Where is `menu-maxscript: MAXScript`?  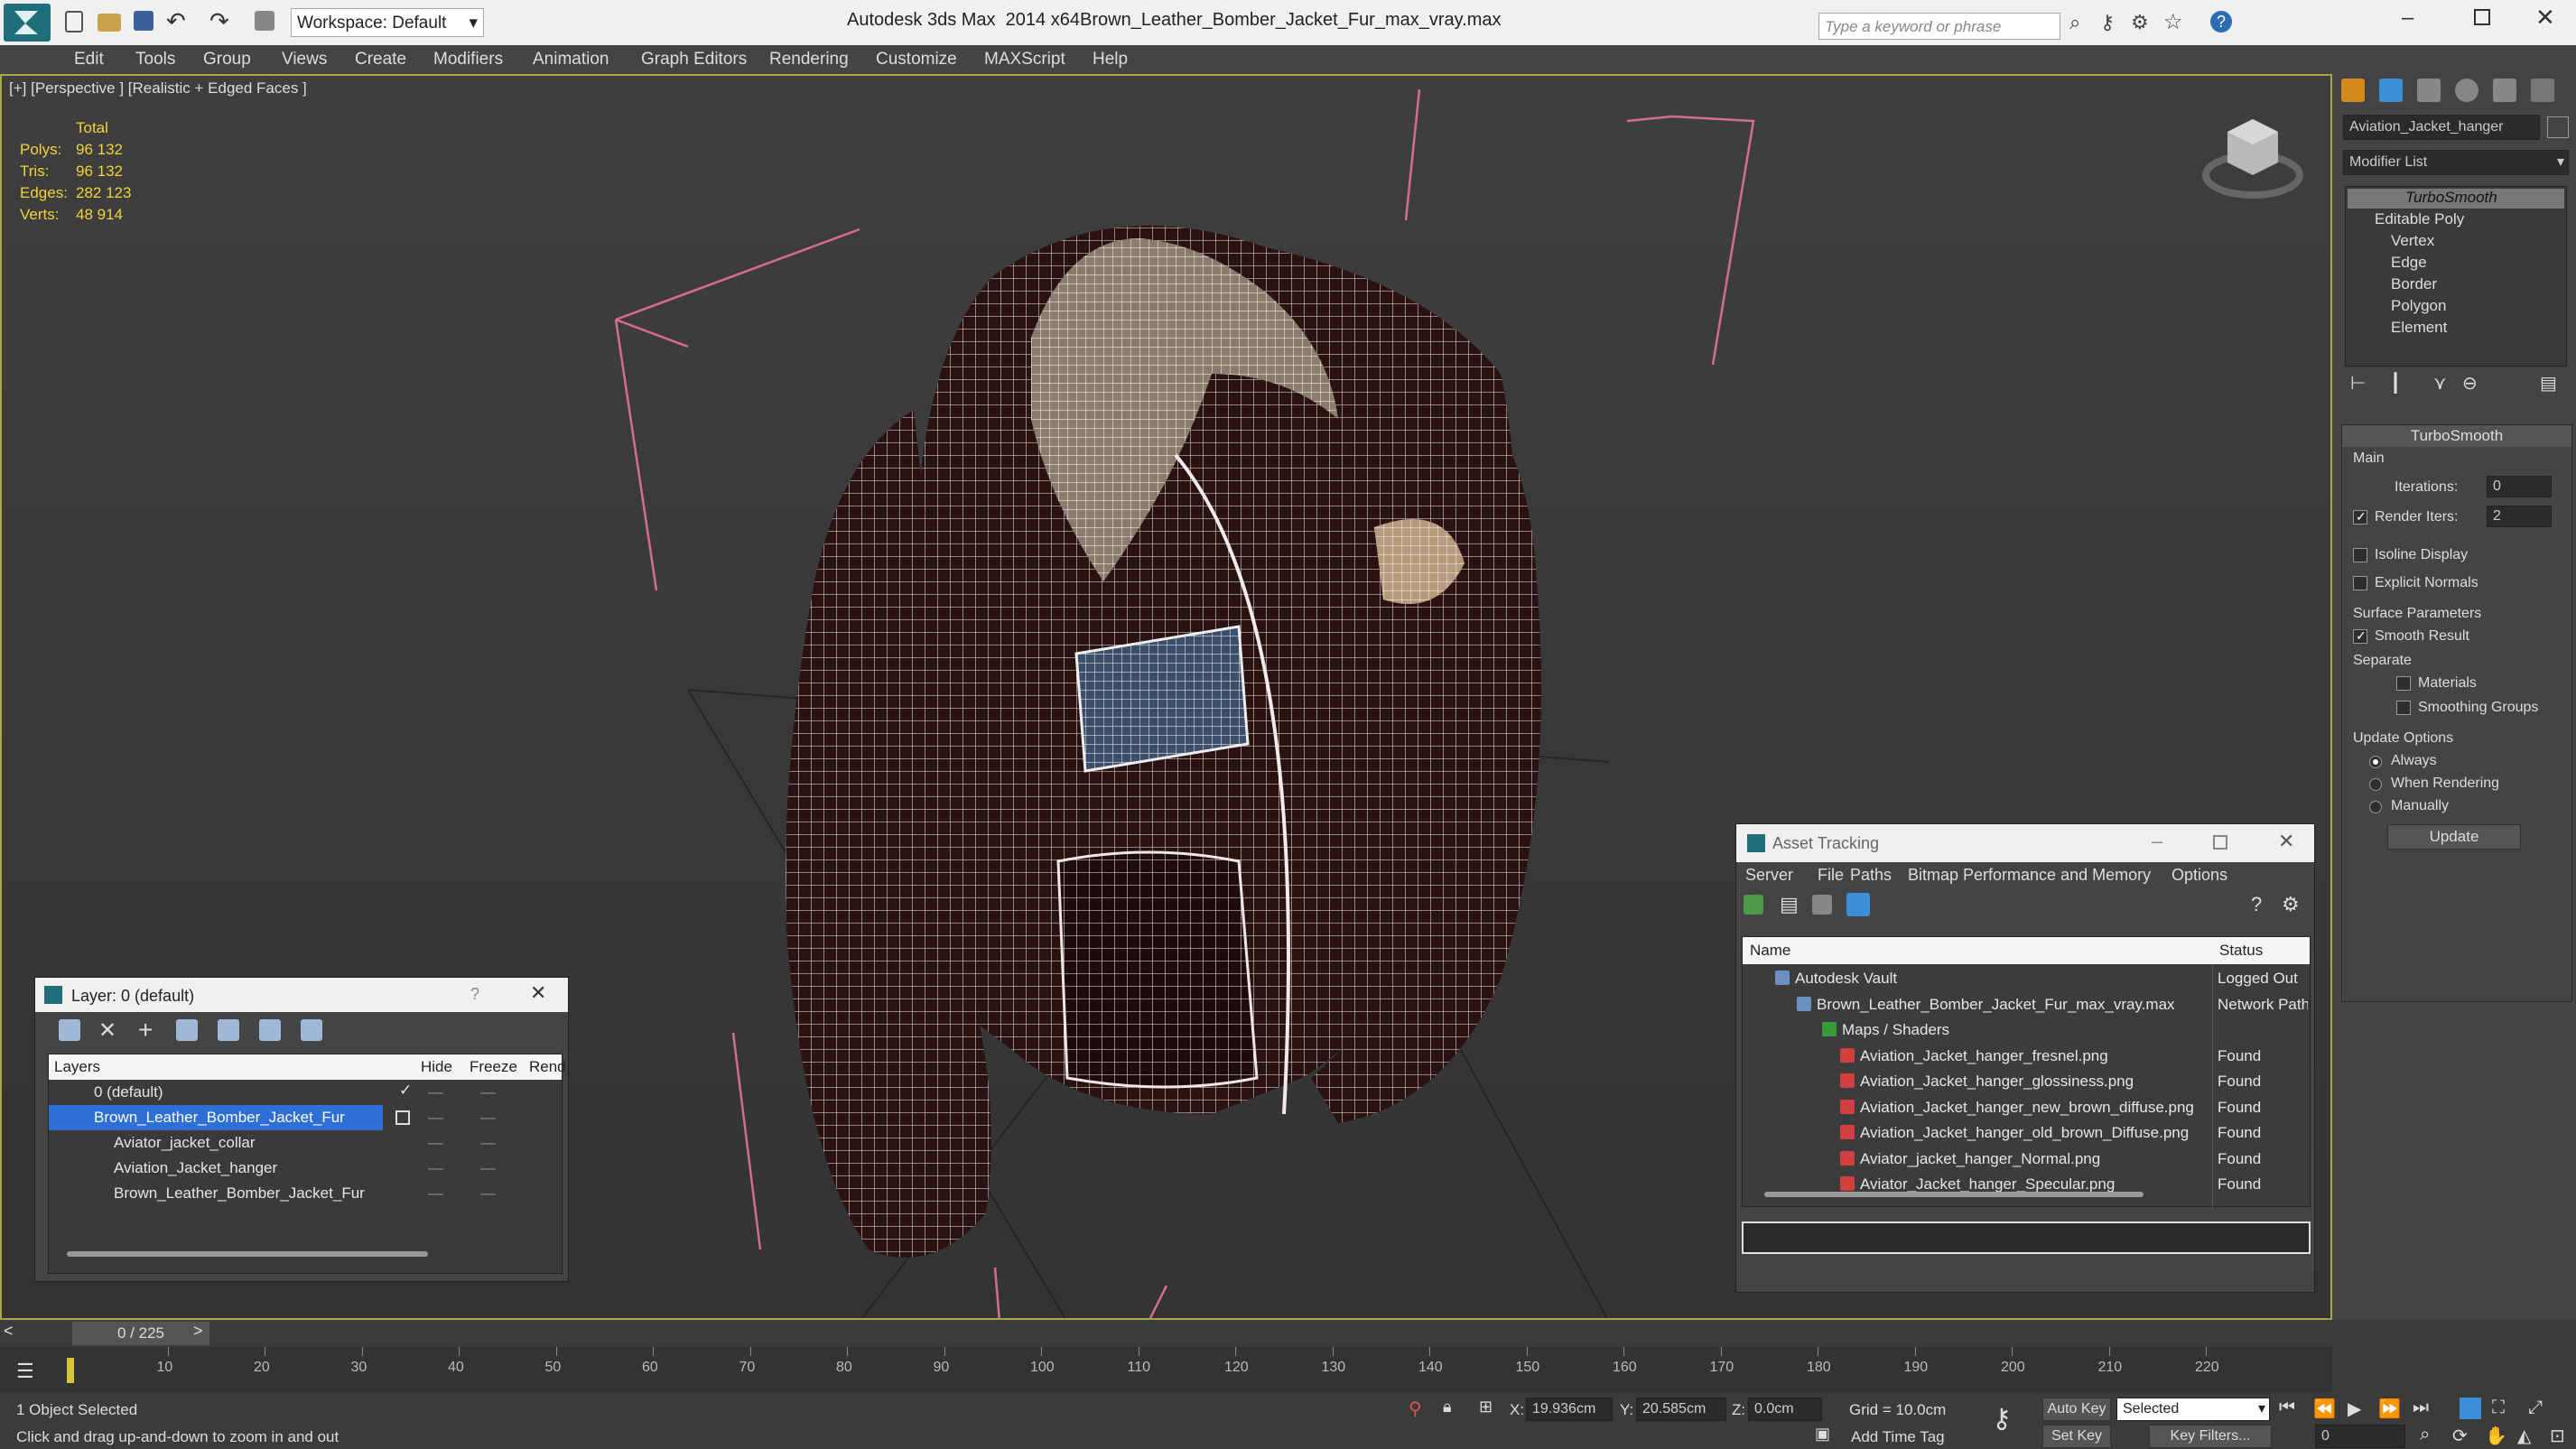 menu-maxscript: MAXScript is located at coordinates (1024, 60).